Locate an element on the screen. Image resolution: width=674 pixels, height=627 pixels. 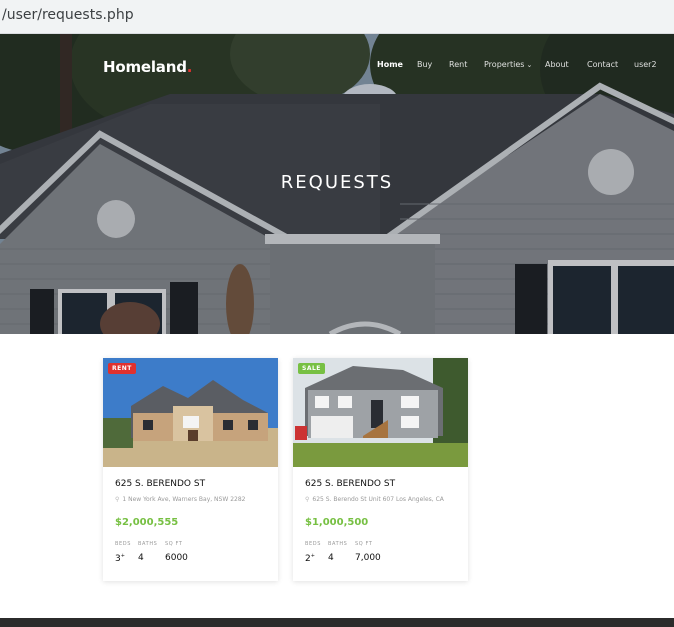
nav-properties: Properties ⌄ is located at coordinates (508, 64).